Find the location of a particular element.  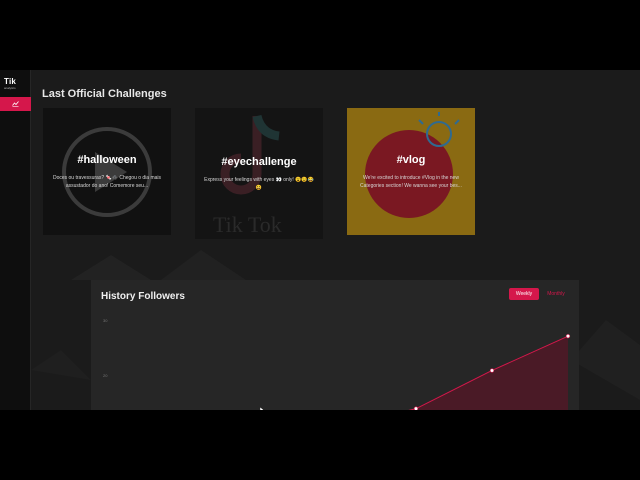

svg-text: Tik Tok is located at coordinates (247, 224).